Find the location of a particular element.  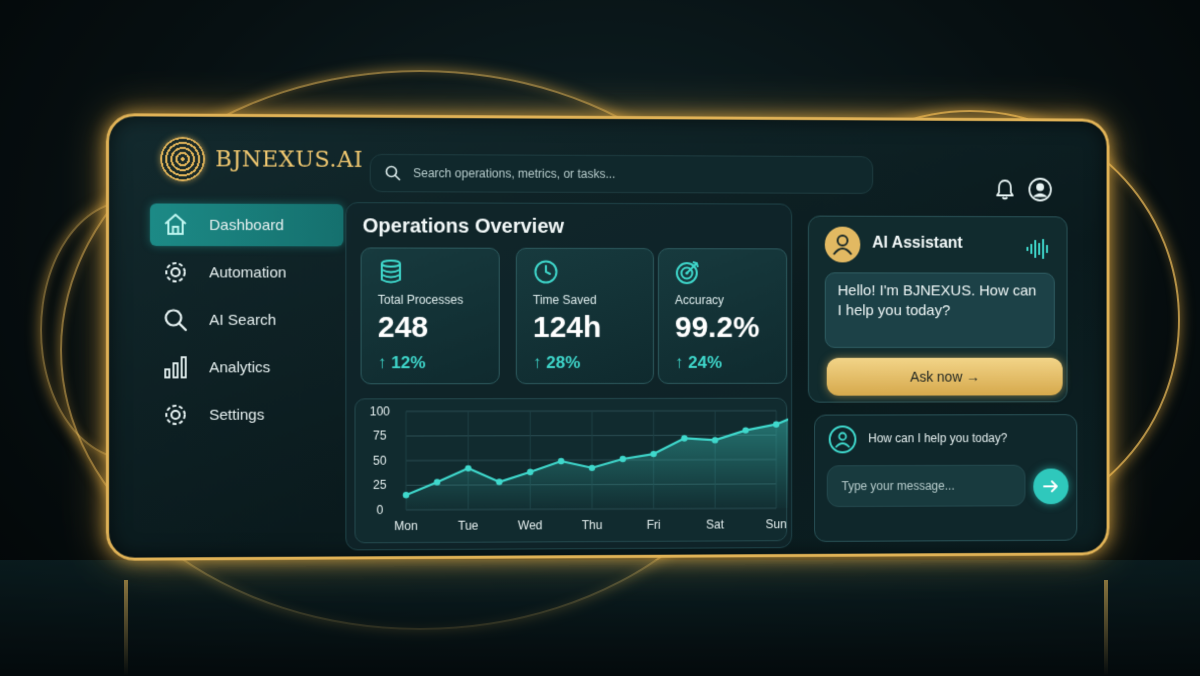

sidebar-item-dashboard: Dashboard is located at coordinates (246, 225).